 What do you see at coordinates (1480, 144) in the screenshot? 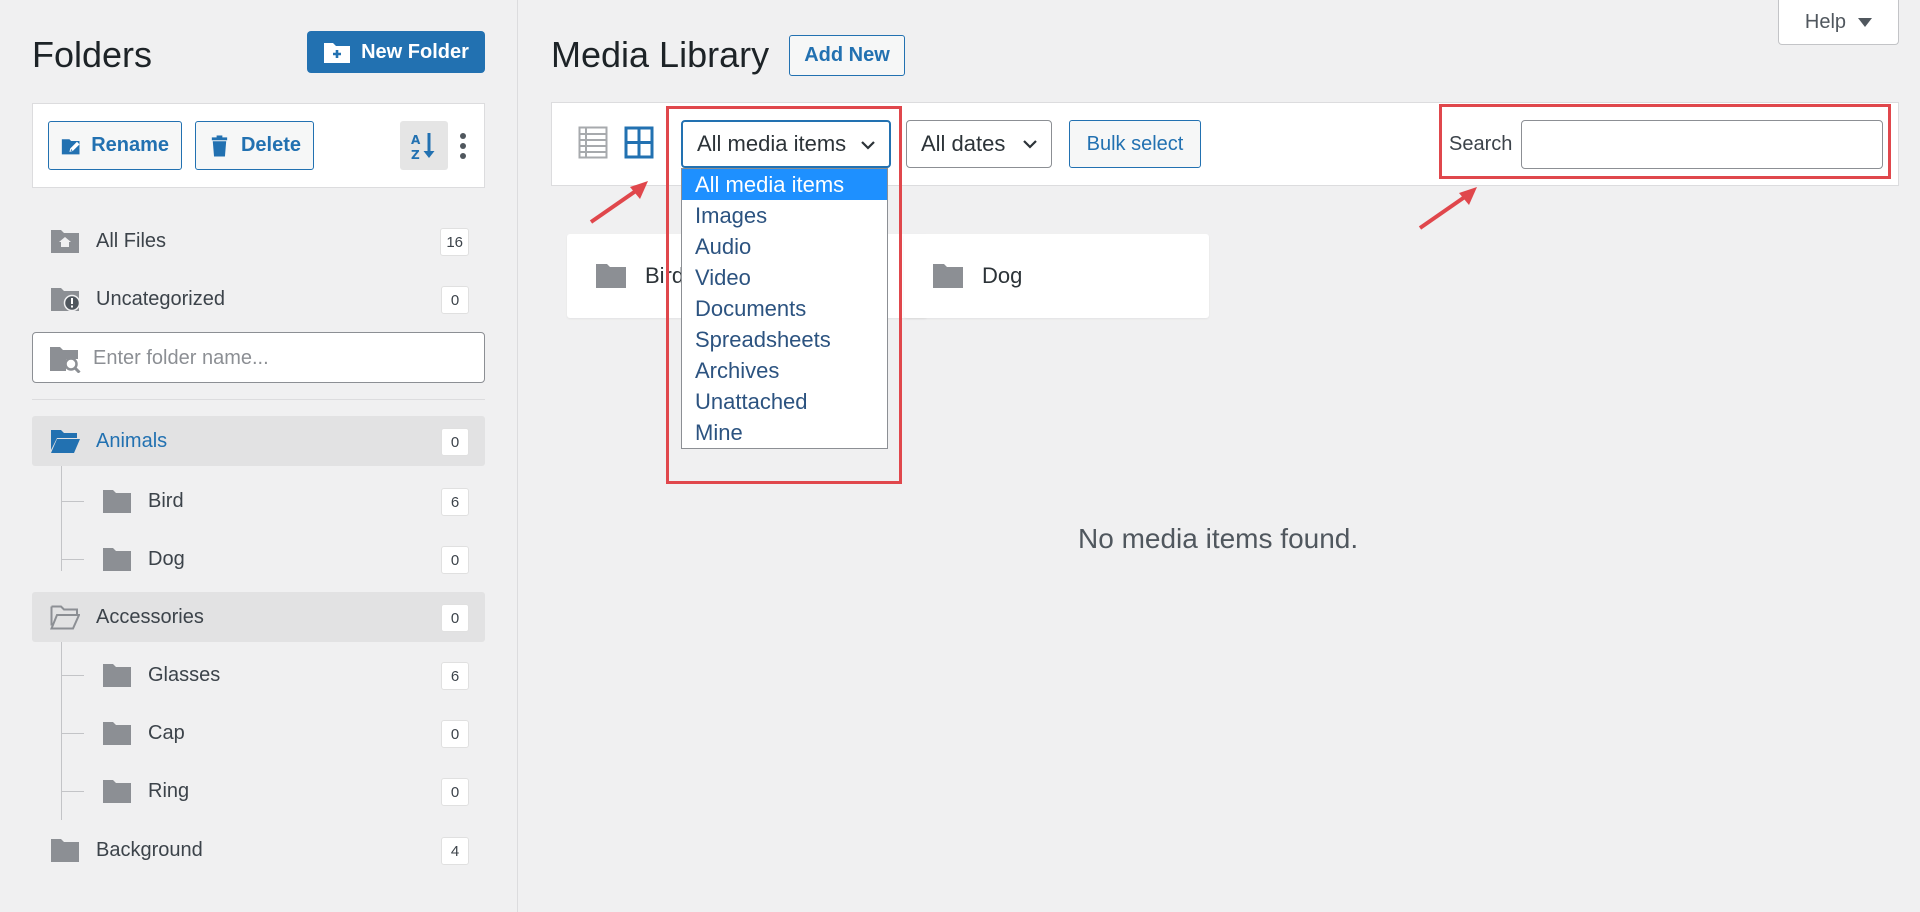
I see `search-label: Search` at bounding box center [1480, 144].